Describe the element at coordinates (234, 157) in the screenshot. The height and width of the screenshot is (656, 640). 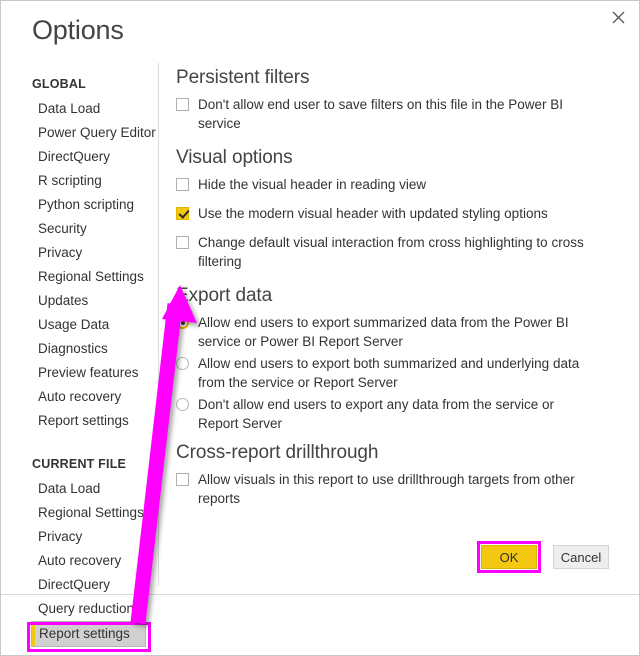
I see `section-title-visual-options: Visual options` at that location.